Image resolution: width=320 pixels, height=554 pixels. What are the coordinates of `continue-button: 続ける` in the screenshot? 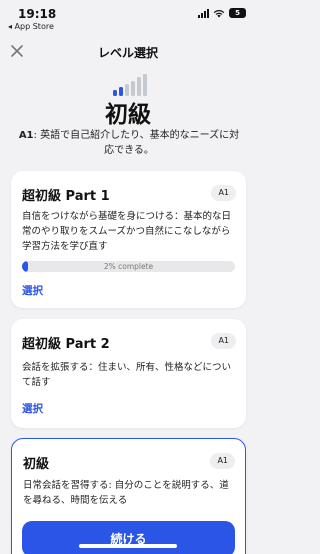 It's located at (128, 537).